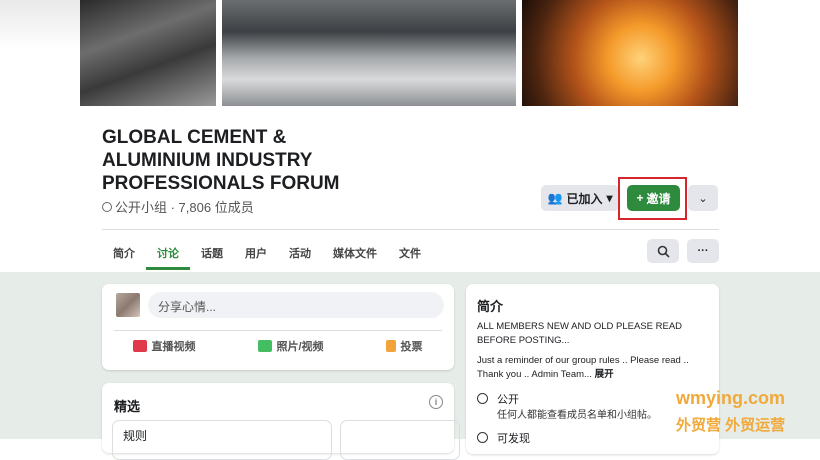 The image size is (820, 460). Describe the element at coordinates (604, 374) in the screenshot. I see `see-more-link: 展开` at that location.